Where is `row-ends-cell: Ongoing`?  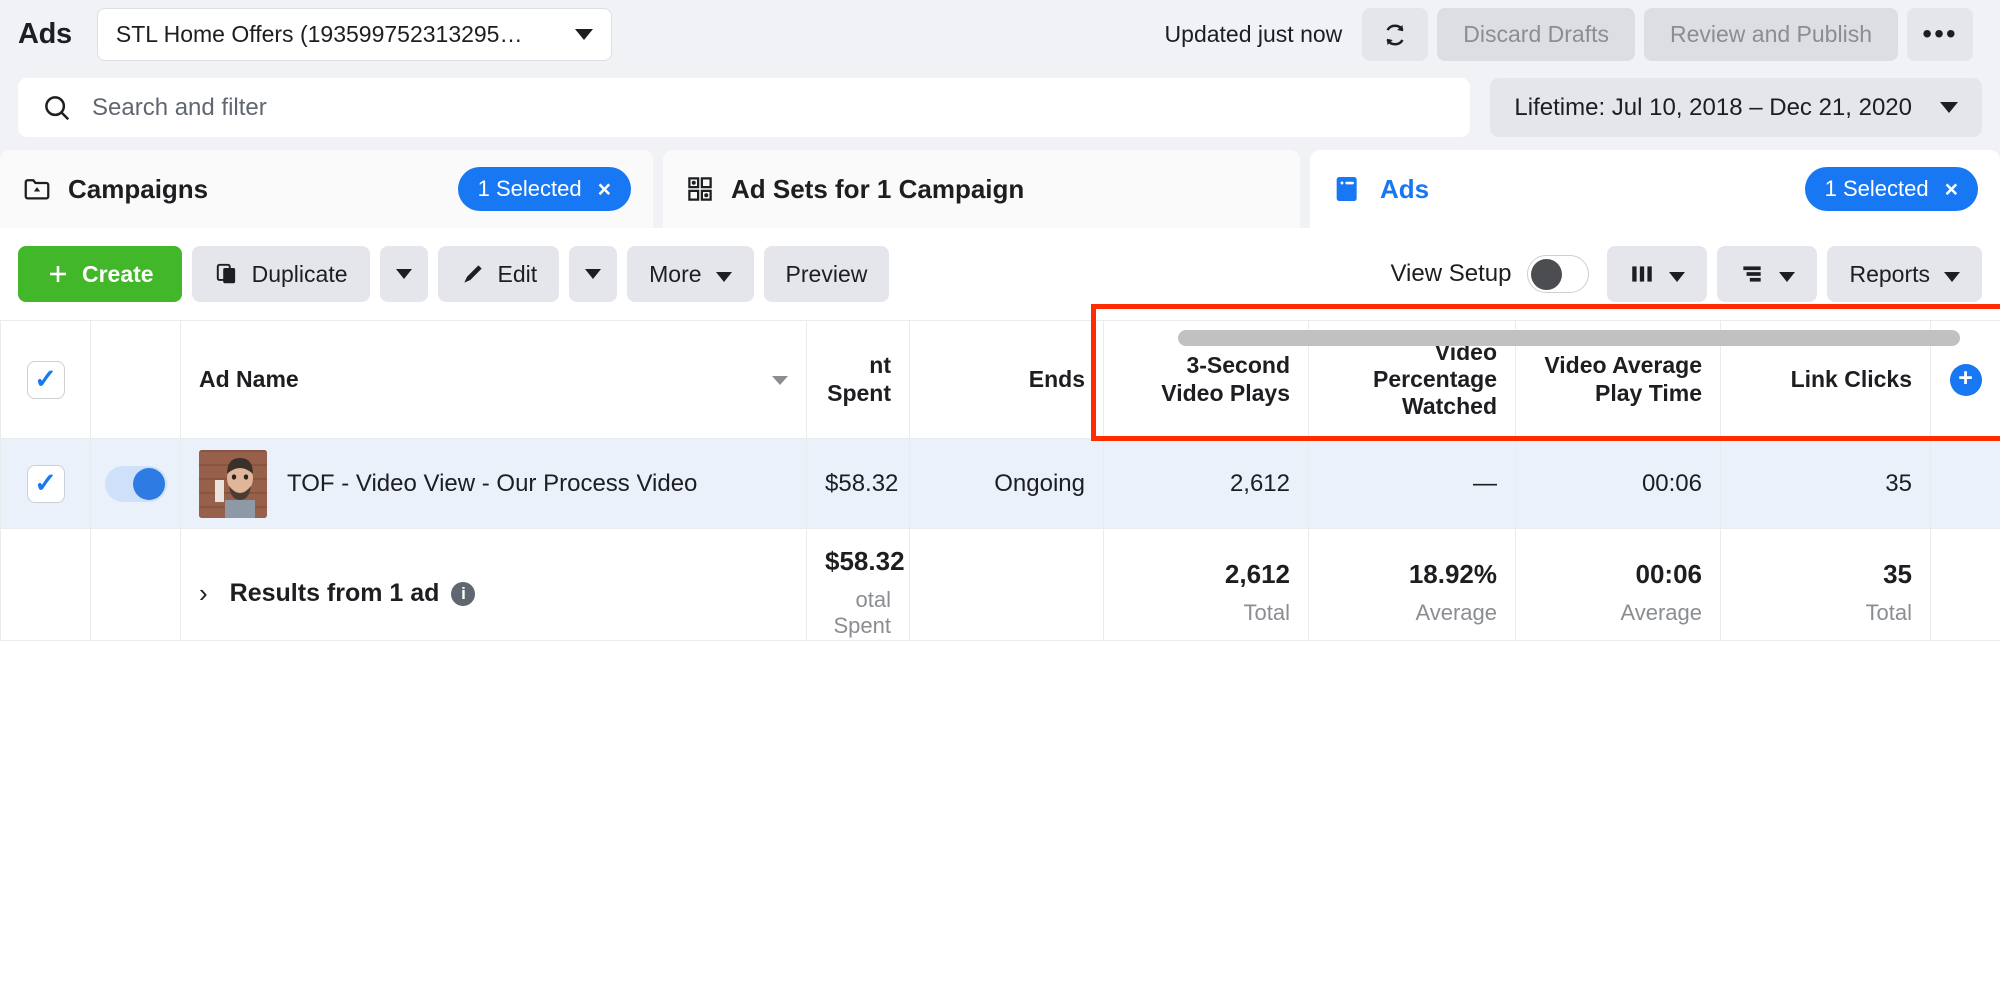 row-ends-cell: Ongoing is located at coordinates (1006, 483).